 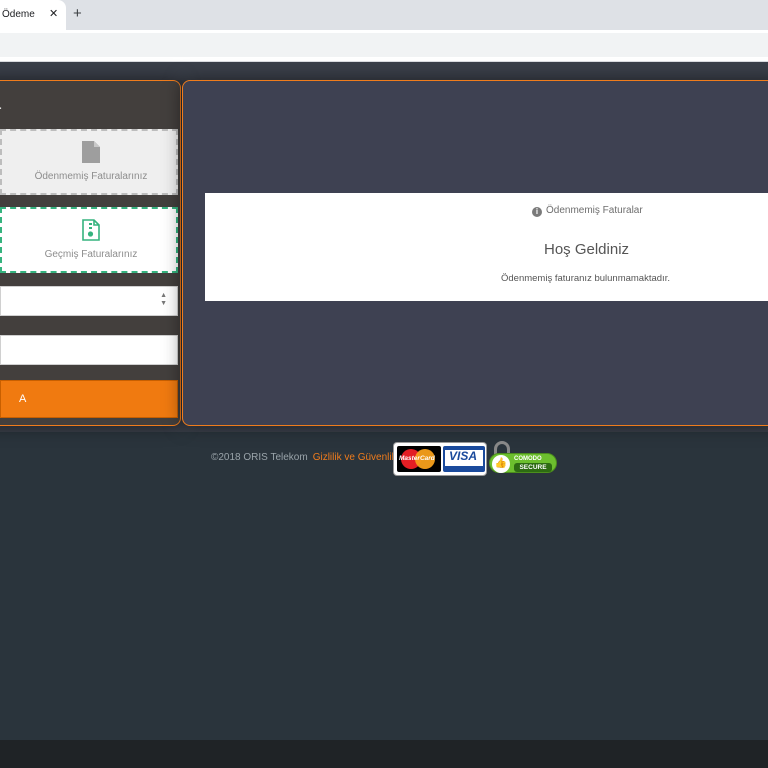 I want to click on thumbs-up-icon: 👍, so click(x=501, y=464).